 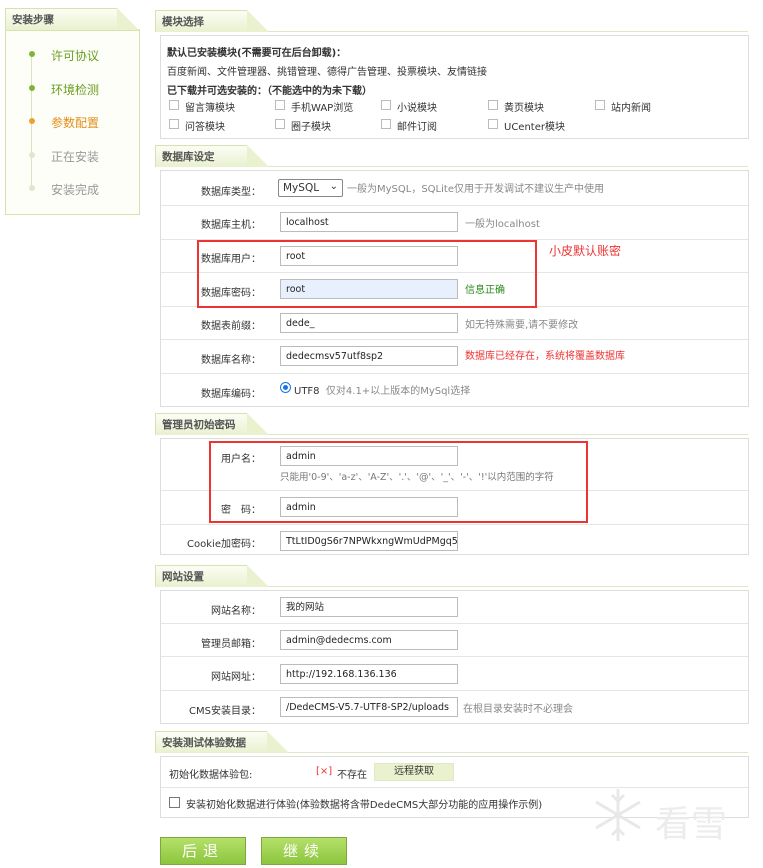 I want to click on install-demo-label: 安装初始化数据进行体验(体验数据将含带DedeCMS大部分功能的应用操作示例), so click(x=364, y=805).